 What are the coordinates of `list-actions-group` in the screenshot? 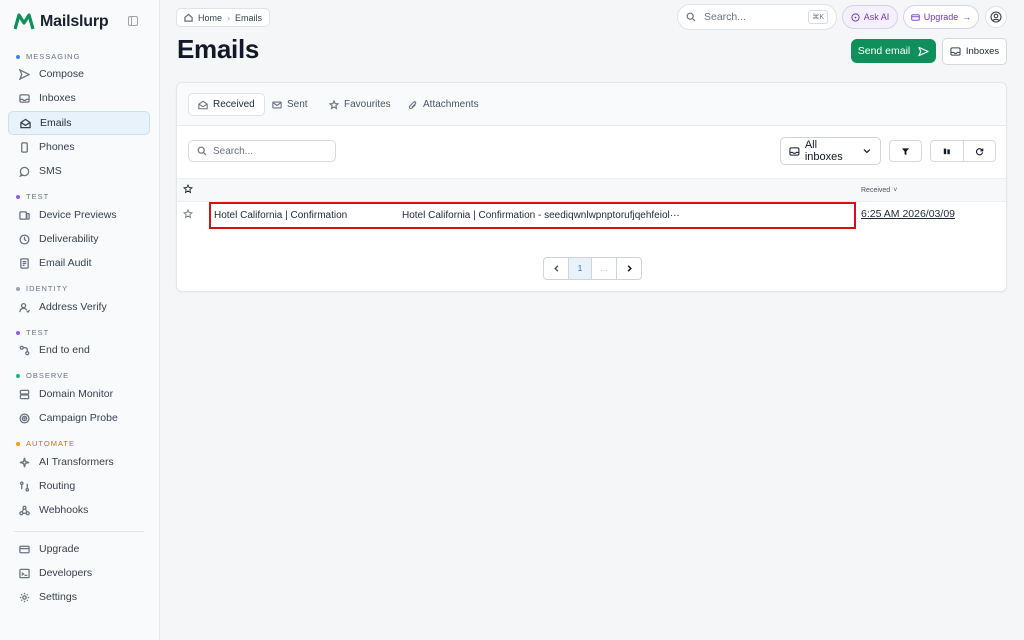 It's located at (963, 151).